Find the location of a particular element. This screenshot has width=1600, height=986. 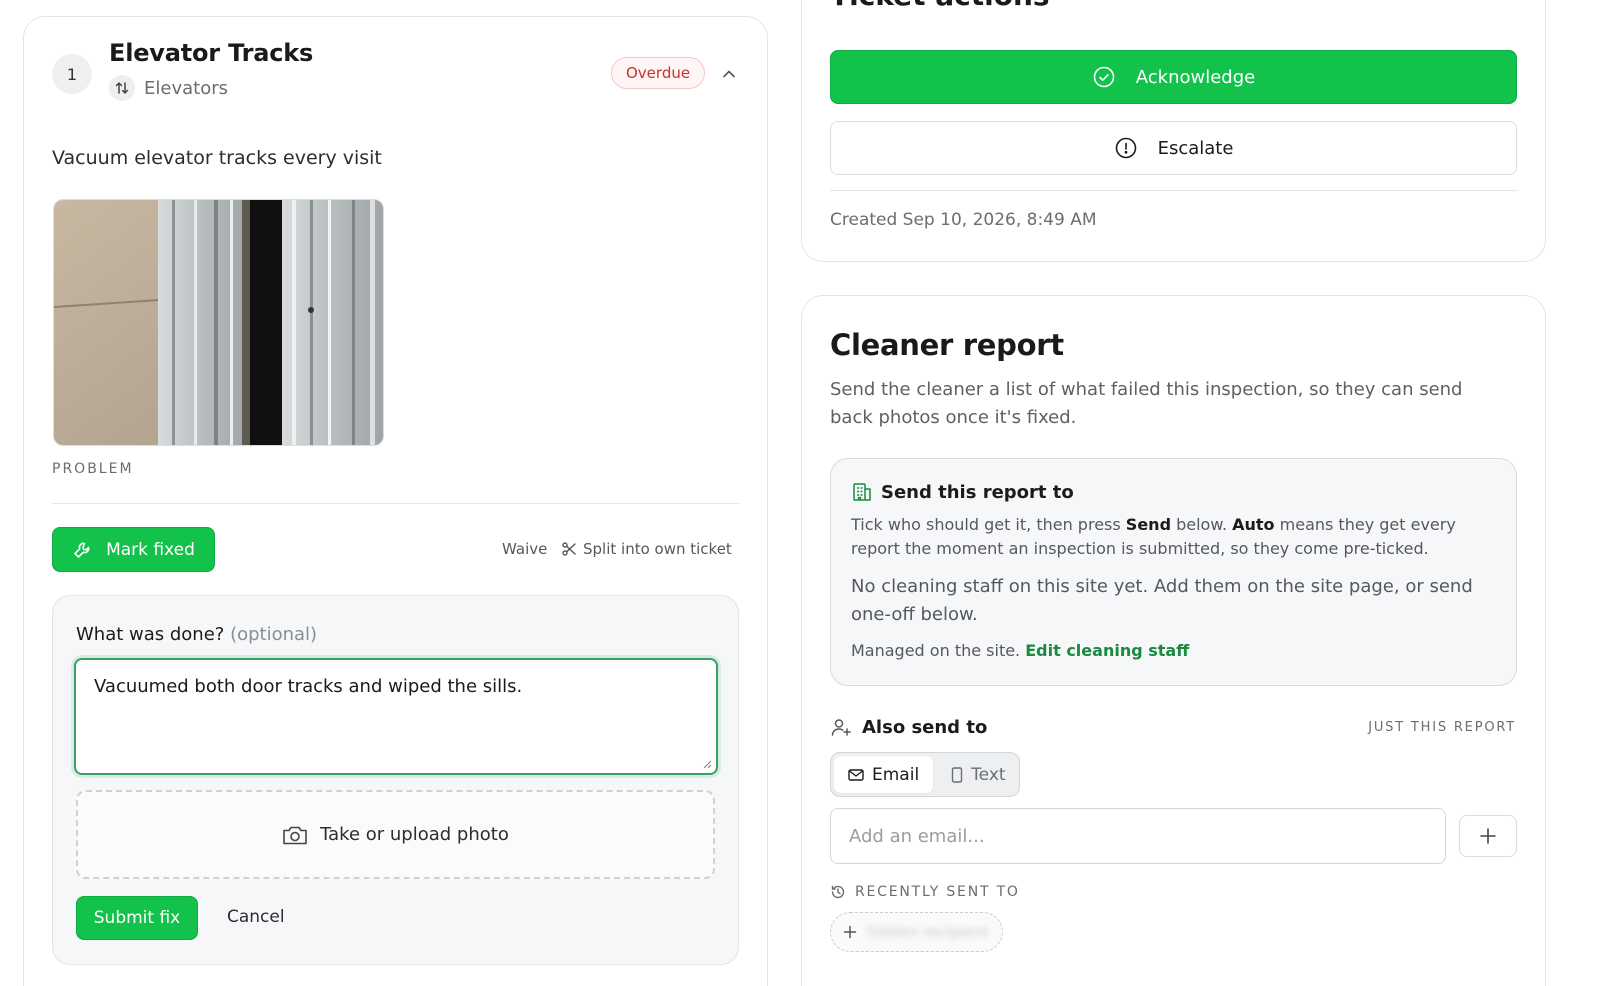

email-input is located at coordinates (1138, 836).